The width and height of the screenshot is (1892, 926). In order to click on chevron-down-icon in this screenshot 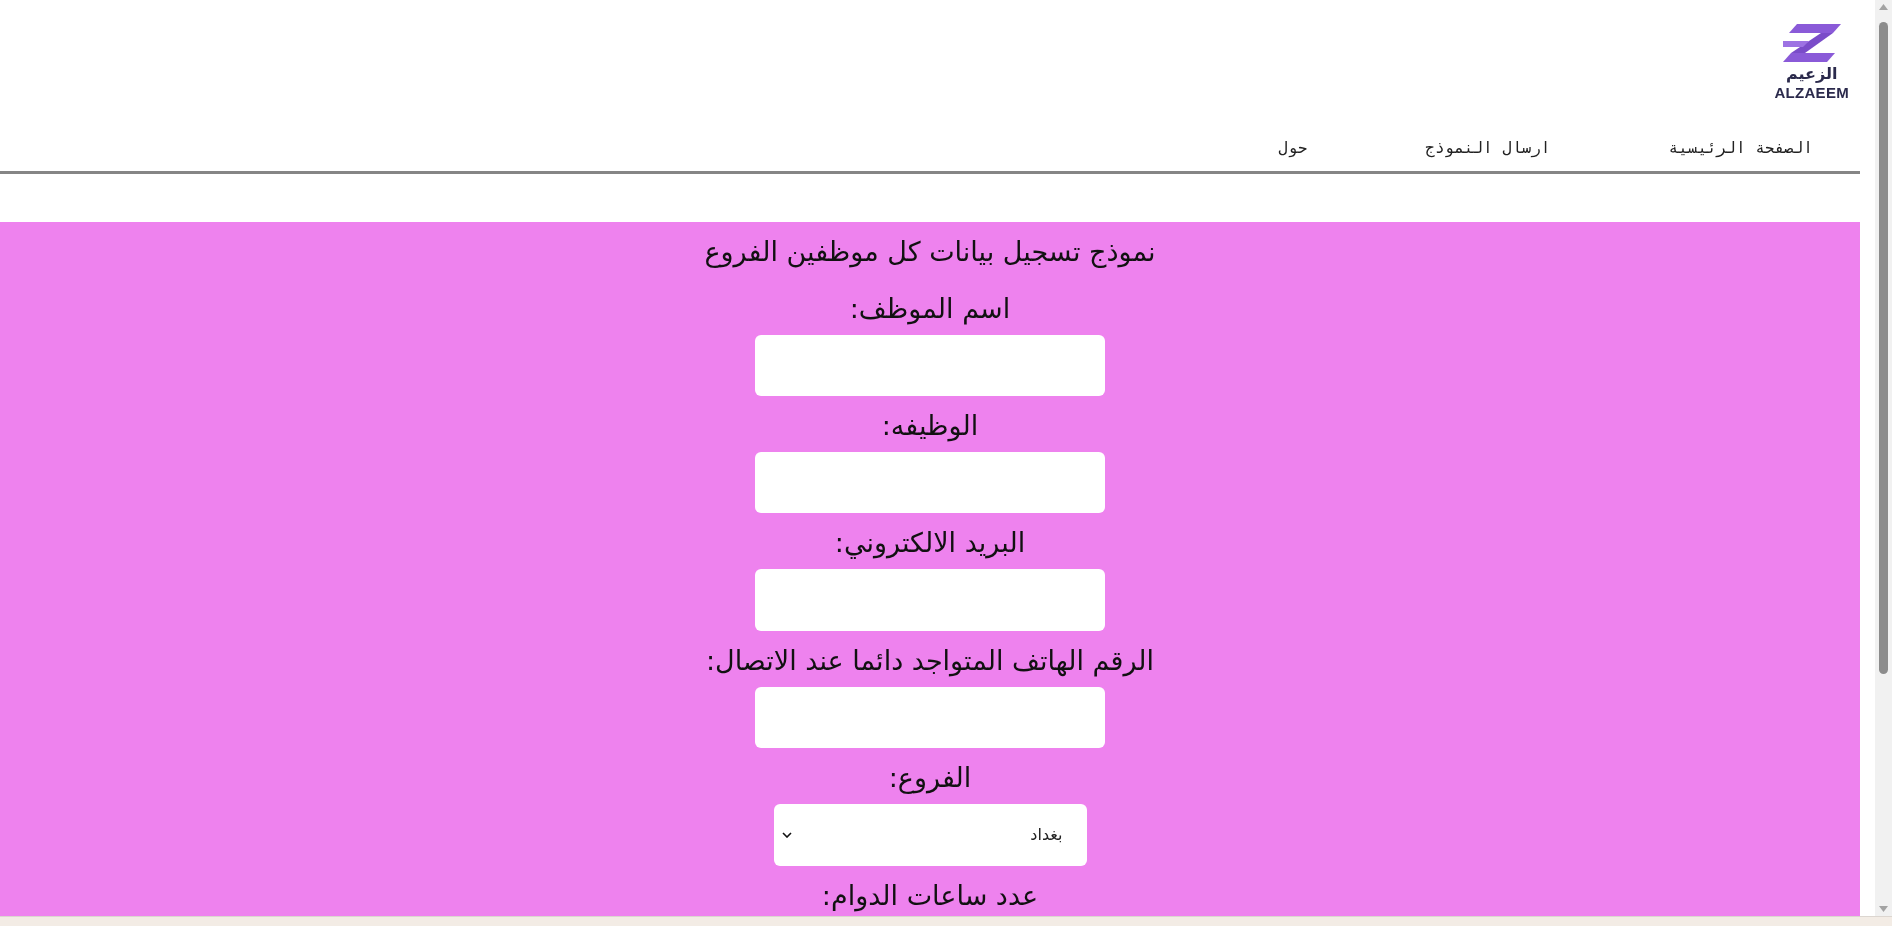, I will do `click(786, 834)`.